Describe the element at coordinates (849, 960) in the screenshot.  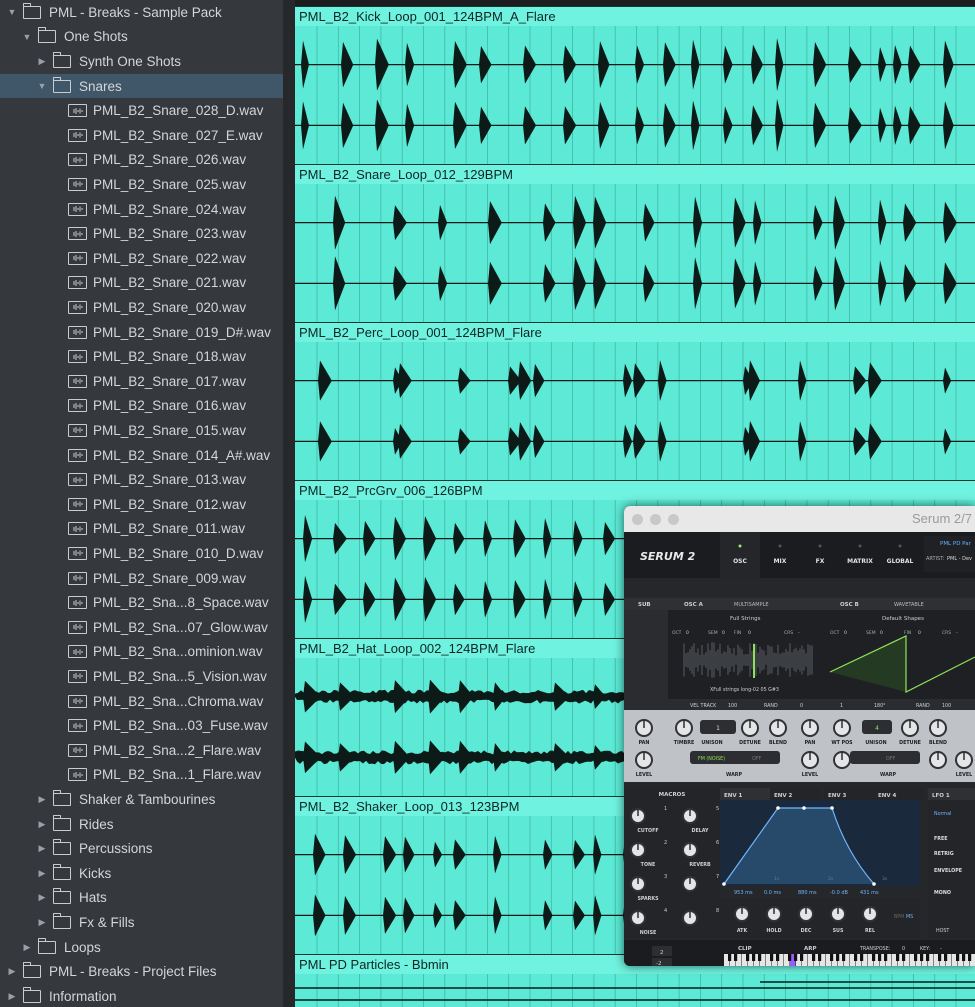
I see `piano-keyboard` at that location.